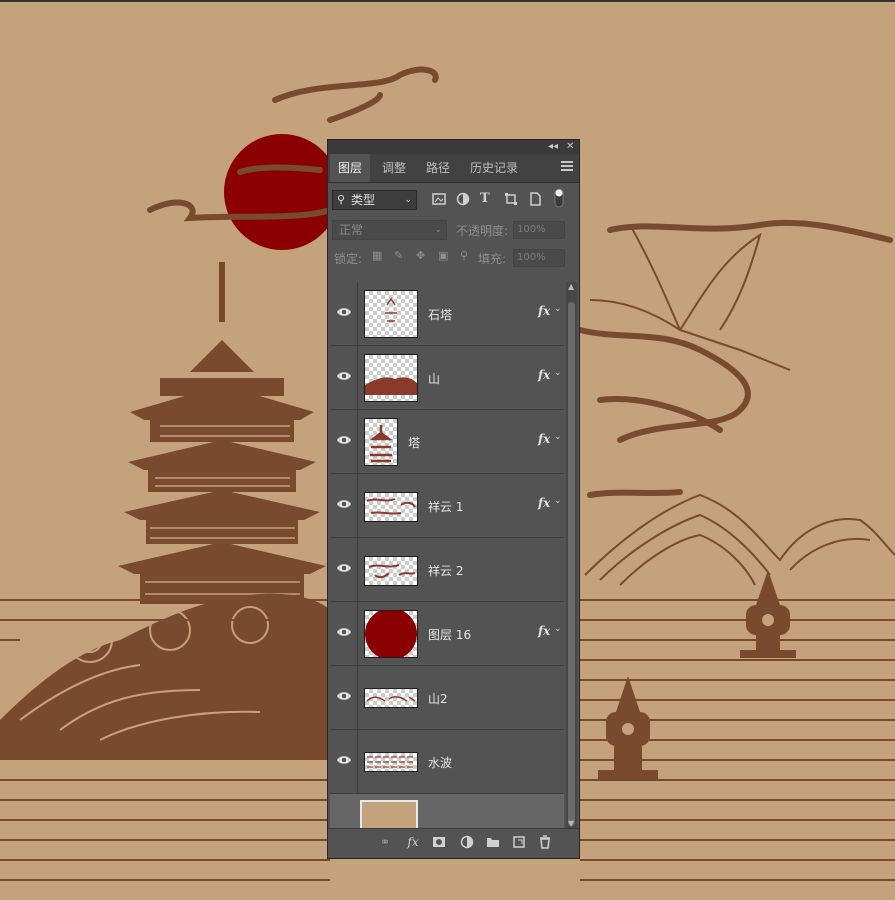 The width and height of the screenshot is (895, 900). What do you see at coordinates (440, 314) in the screenshot?
I see `layer-name: 石塔` at bounding box center [440, 314].